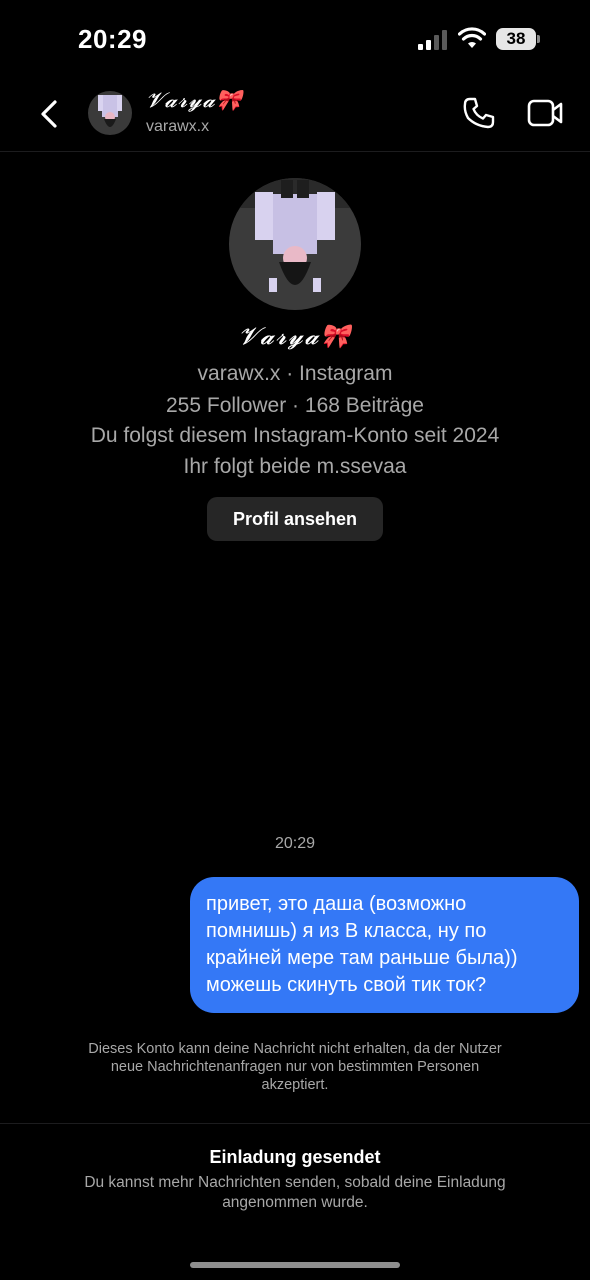 This screenshot has width=590, height=1280. What do you see at coordinates (346, 985) in the screenshot?
I see `message-line: можешь скинуть свой тик ток?` at bounding box center [346, 985].